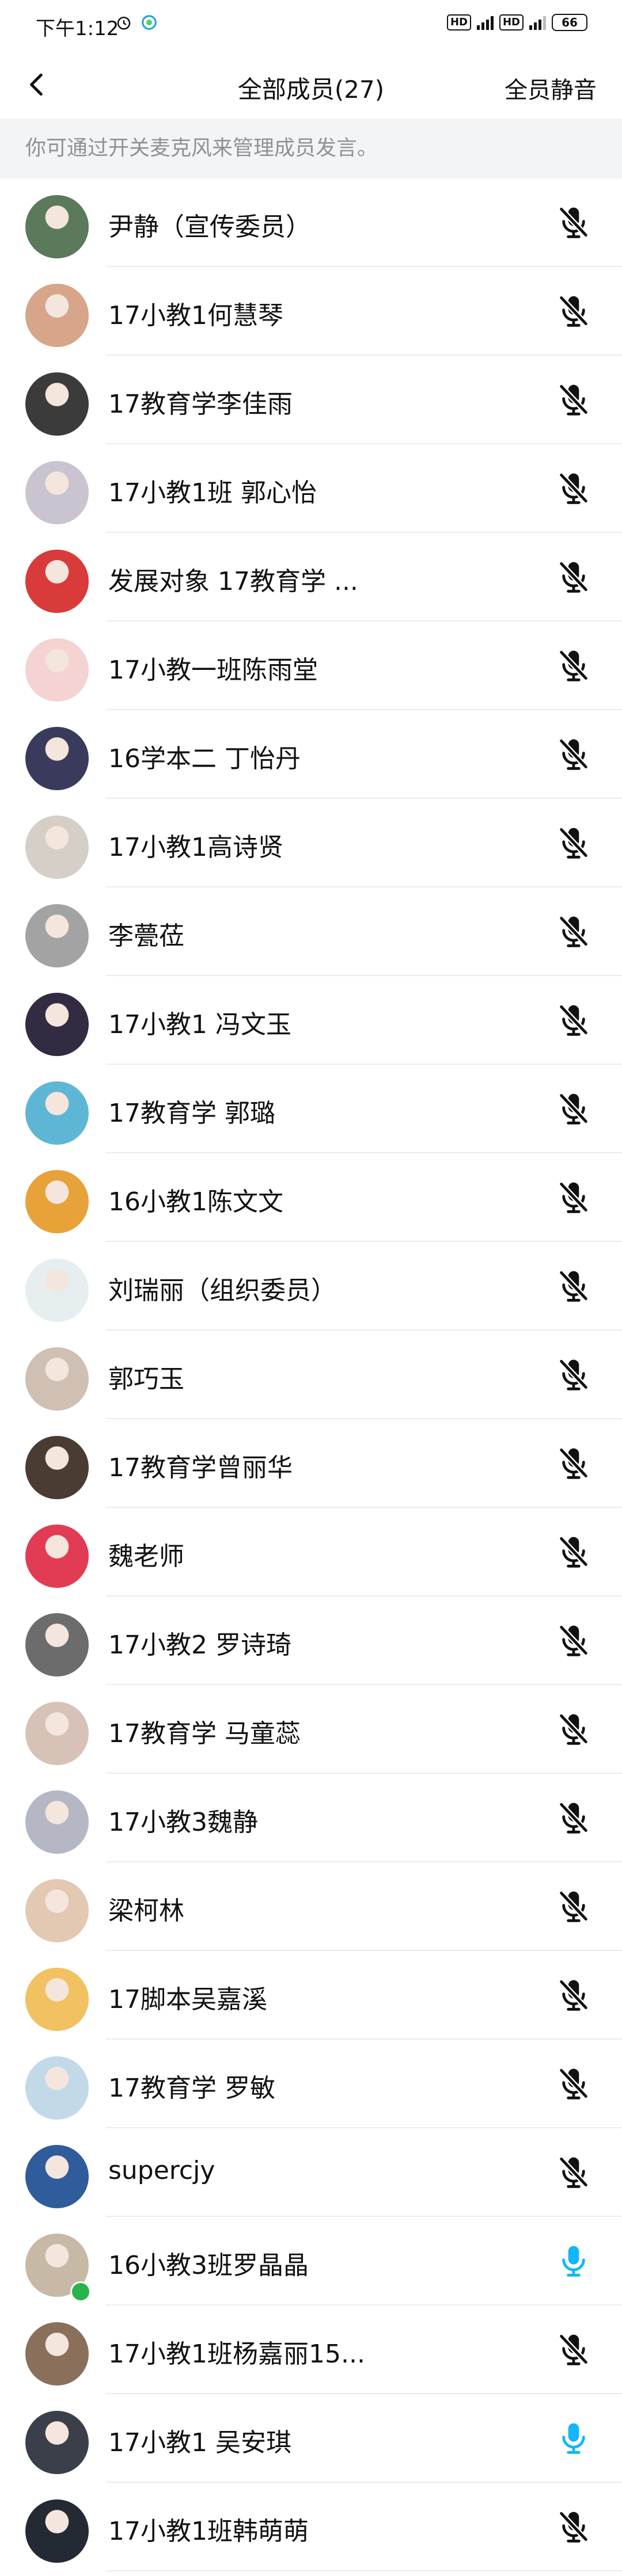 The height and width of the screenshot is (2576, 622). What do you see at coordinates (485, 23) in the screenshot?
I see `signal-icon` at bounding box center [485, 23].